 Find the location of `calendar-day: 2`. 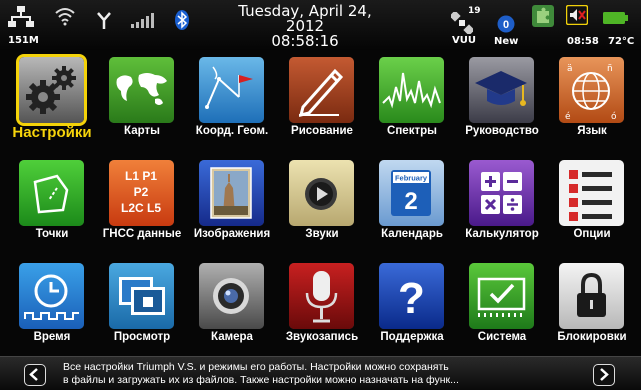

calendar-day: 2 is located at coordinates (410, 201).